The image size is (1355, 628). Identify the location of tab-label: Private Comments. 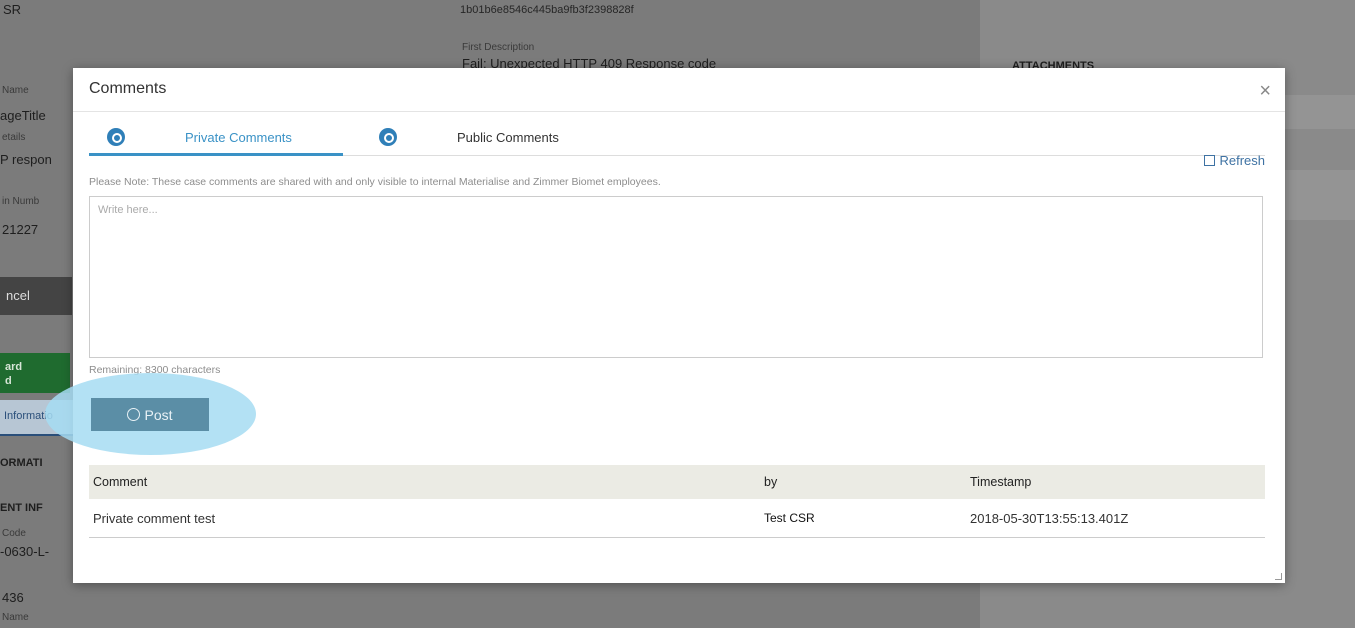
(238, 137).